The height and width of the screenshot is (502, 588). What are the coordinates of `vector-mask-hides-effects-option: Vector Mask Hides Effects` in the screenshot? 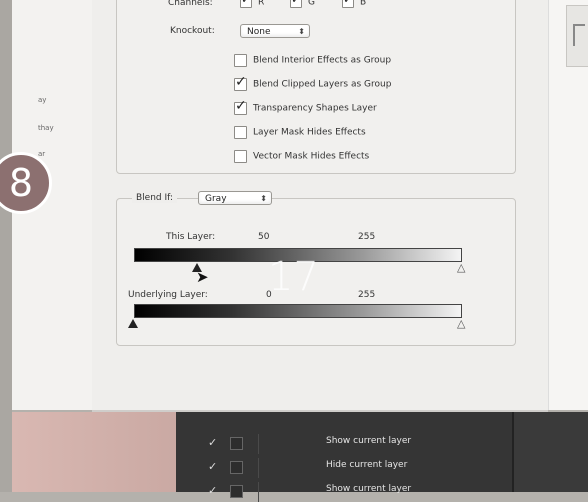 It's located at (301, 158).